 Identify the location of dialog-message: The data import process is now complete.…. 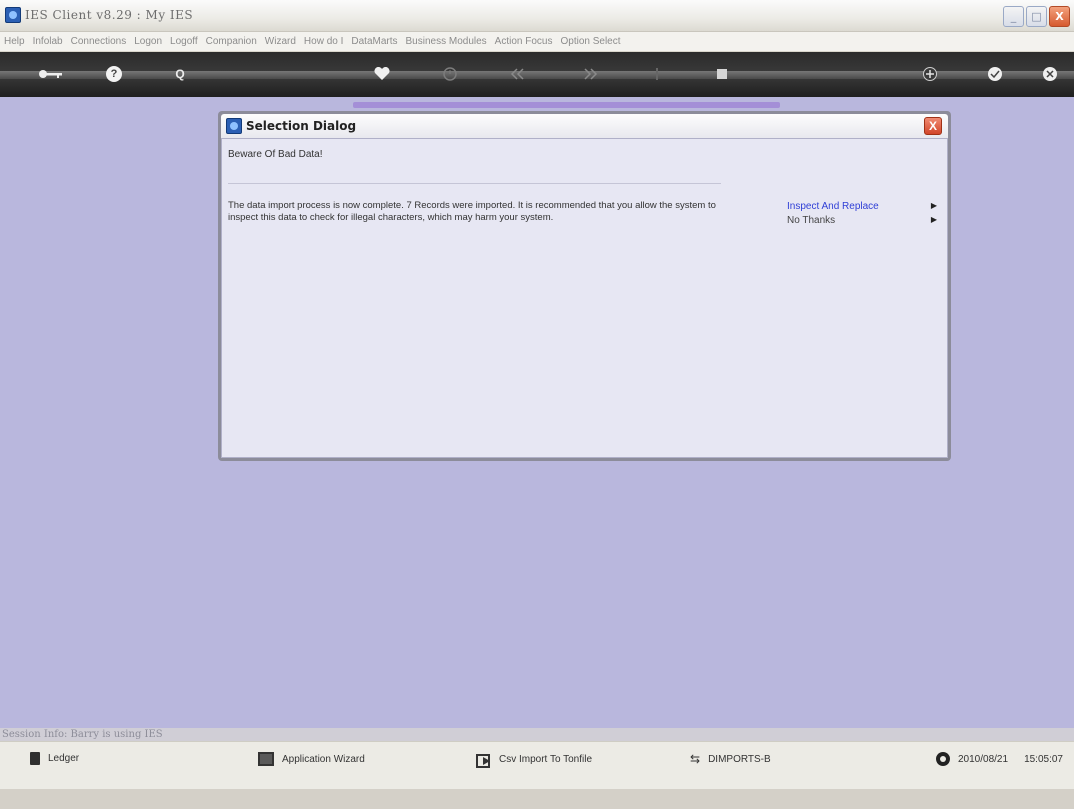
(472, 211).